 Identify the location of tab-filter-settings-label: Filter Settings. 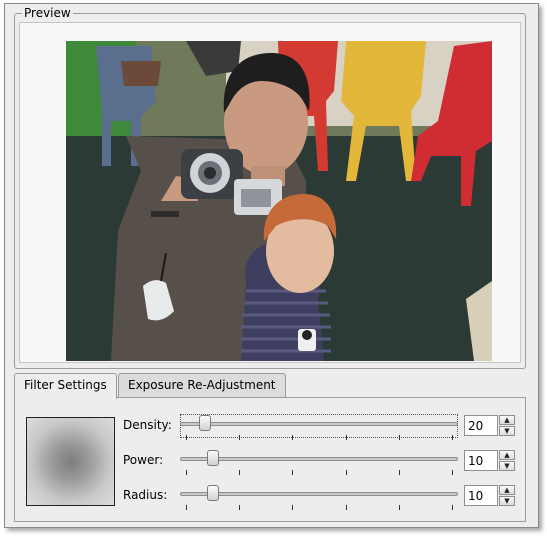
(65, 385).